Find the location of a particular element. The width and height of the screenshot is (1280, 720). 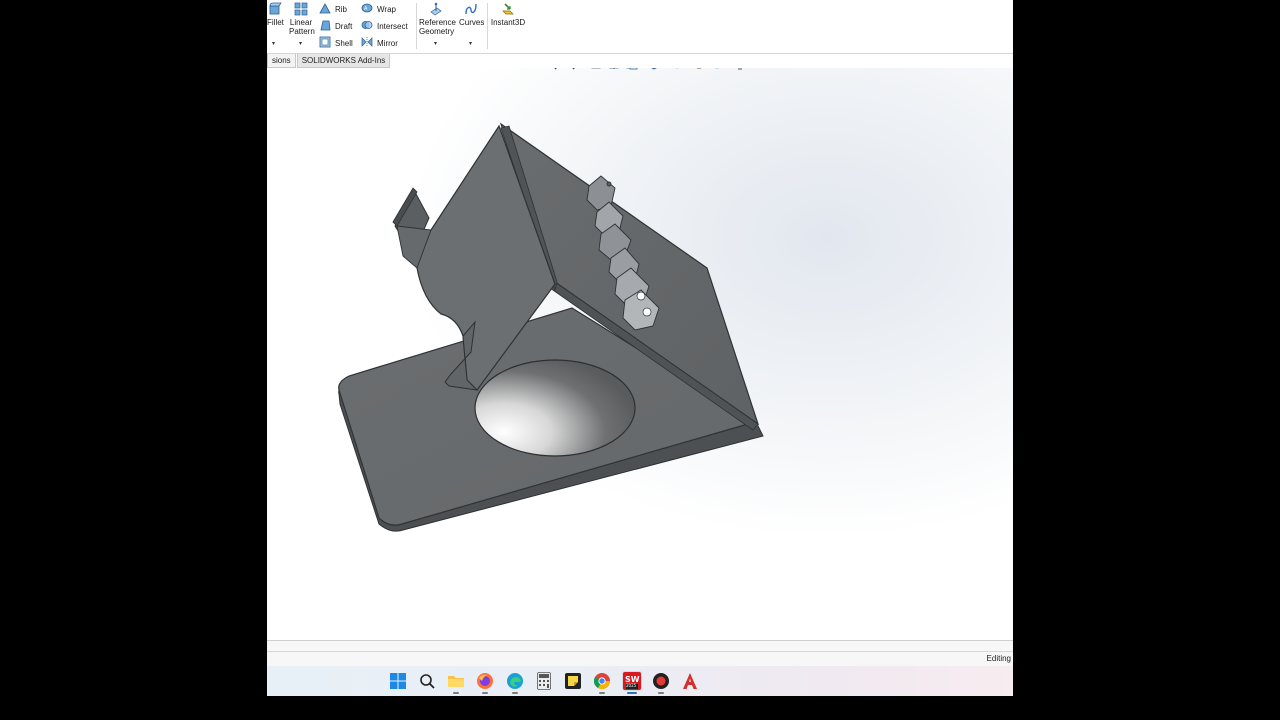

shell-button: Shell is located at coordinates (336, 43).